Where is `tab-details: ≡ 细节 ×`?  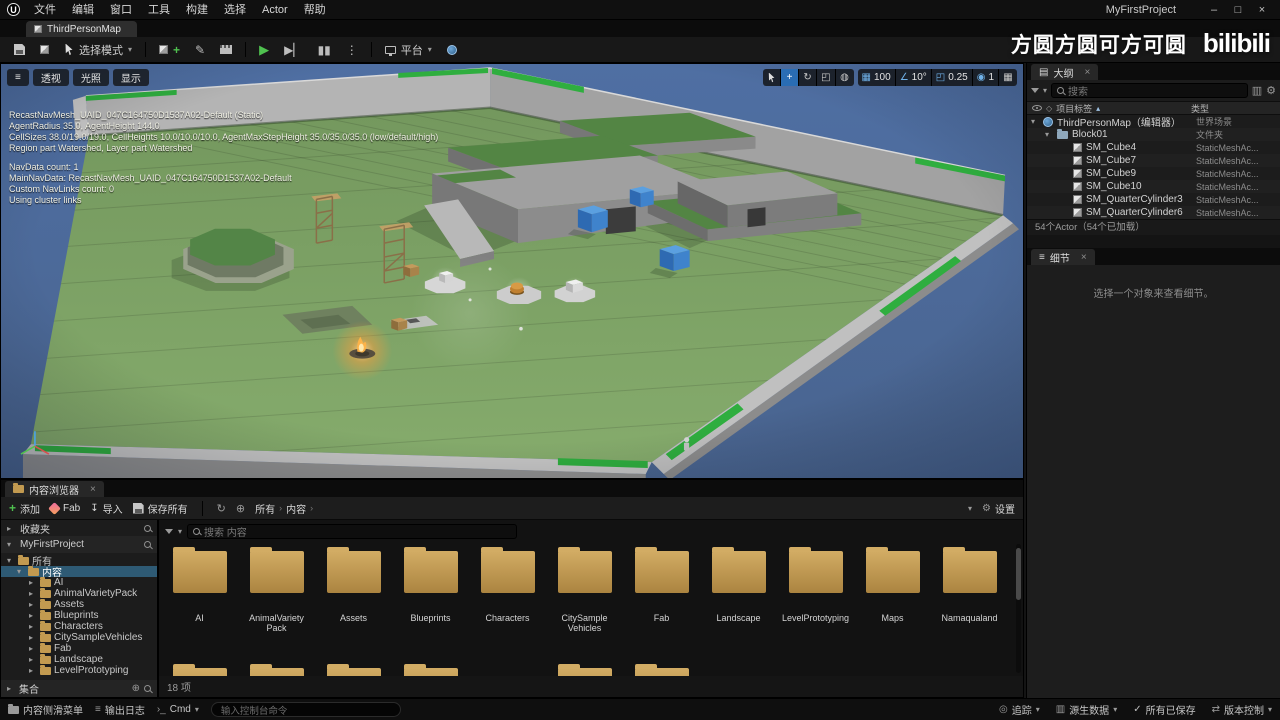
tab-details: ≡ 细节 × is located at coordinates (1063, 257).